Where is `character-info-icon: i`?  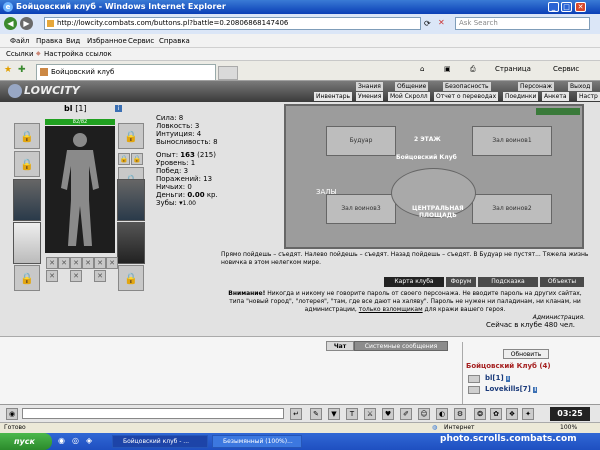
character-info-icon: i is located at coordinates (118, 108).